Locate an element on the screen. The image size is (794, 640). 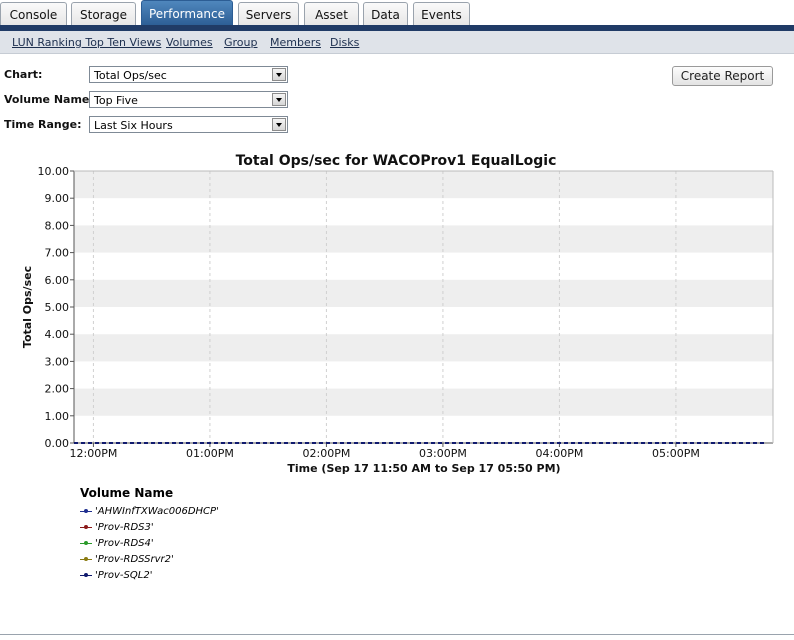
y-tick-label: 7.00 is located at coordinates (57, 253).